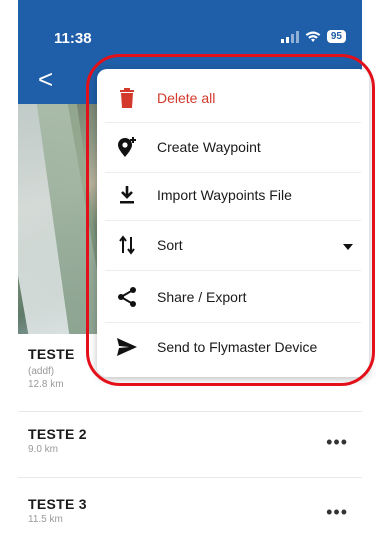  What do you see at coordinates (46, 384) in the screenshot?
I see `item-distance: 12.8 km` at bounding box center [46, 384].